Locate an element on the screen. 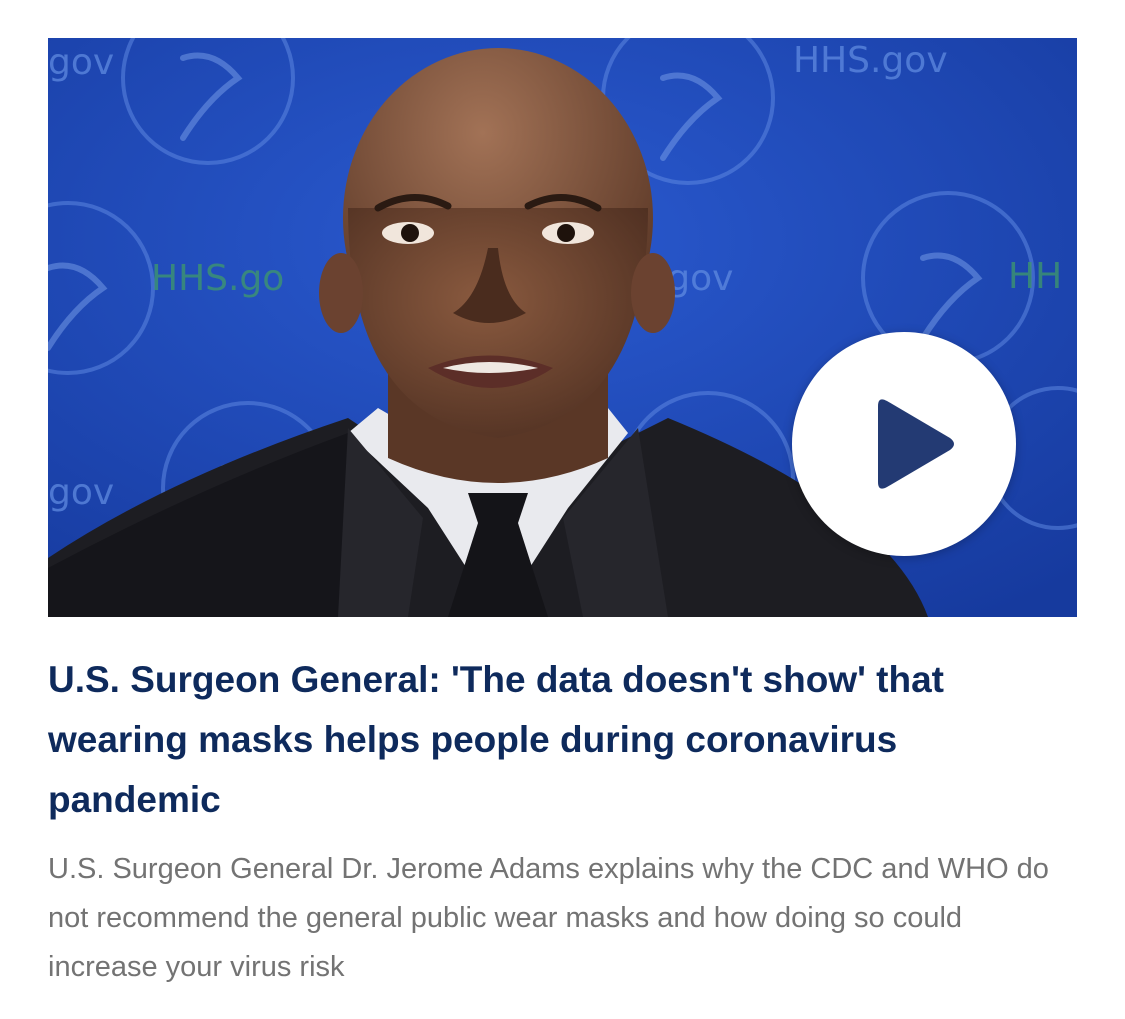 The height and width of the screenshot is (1019, 1125). svg-text: HHS.go is located at coordinates (217, 278).